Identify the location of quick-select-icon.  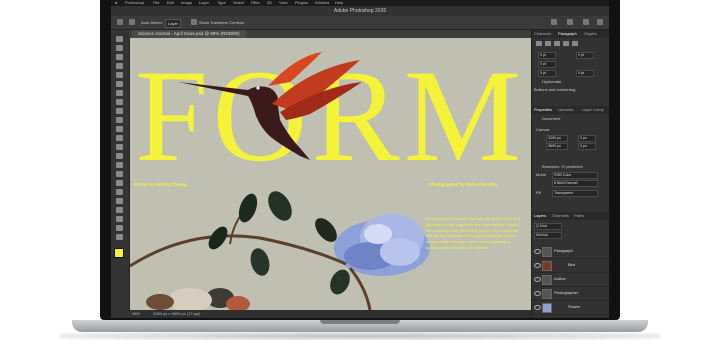
(119, 75).